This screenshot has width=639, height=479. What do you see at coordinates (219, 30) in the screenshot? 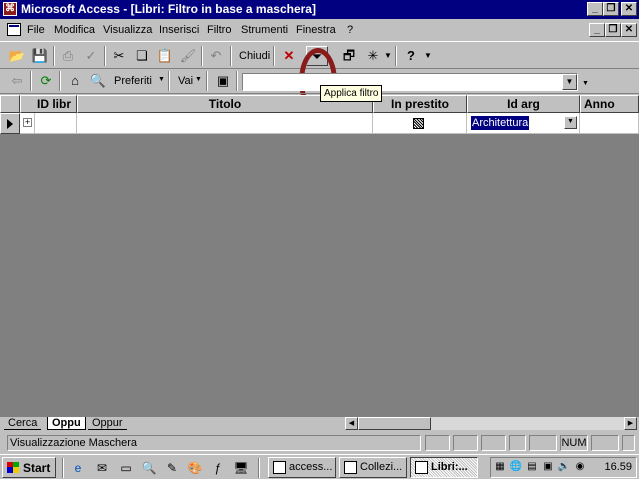
I see `menu-filtro: Filtro` at bounding box center [219, 30].